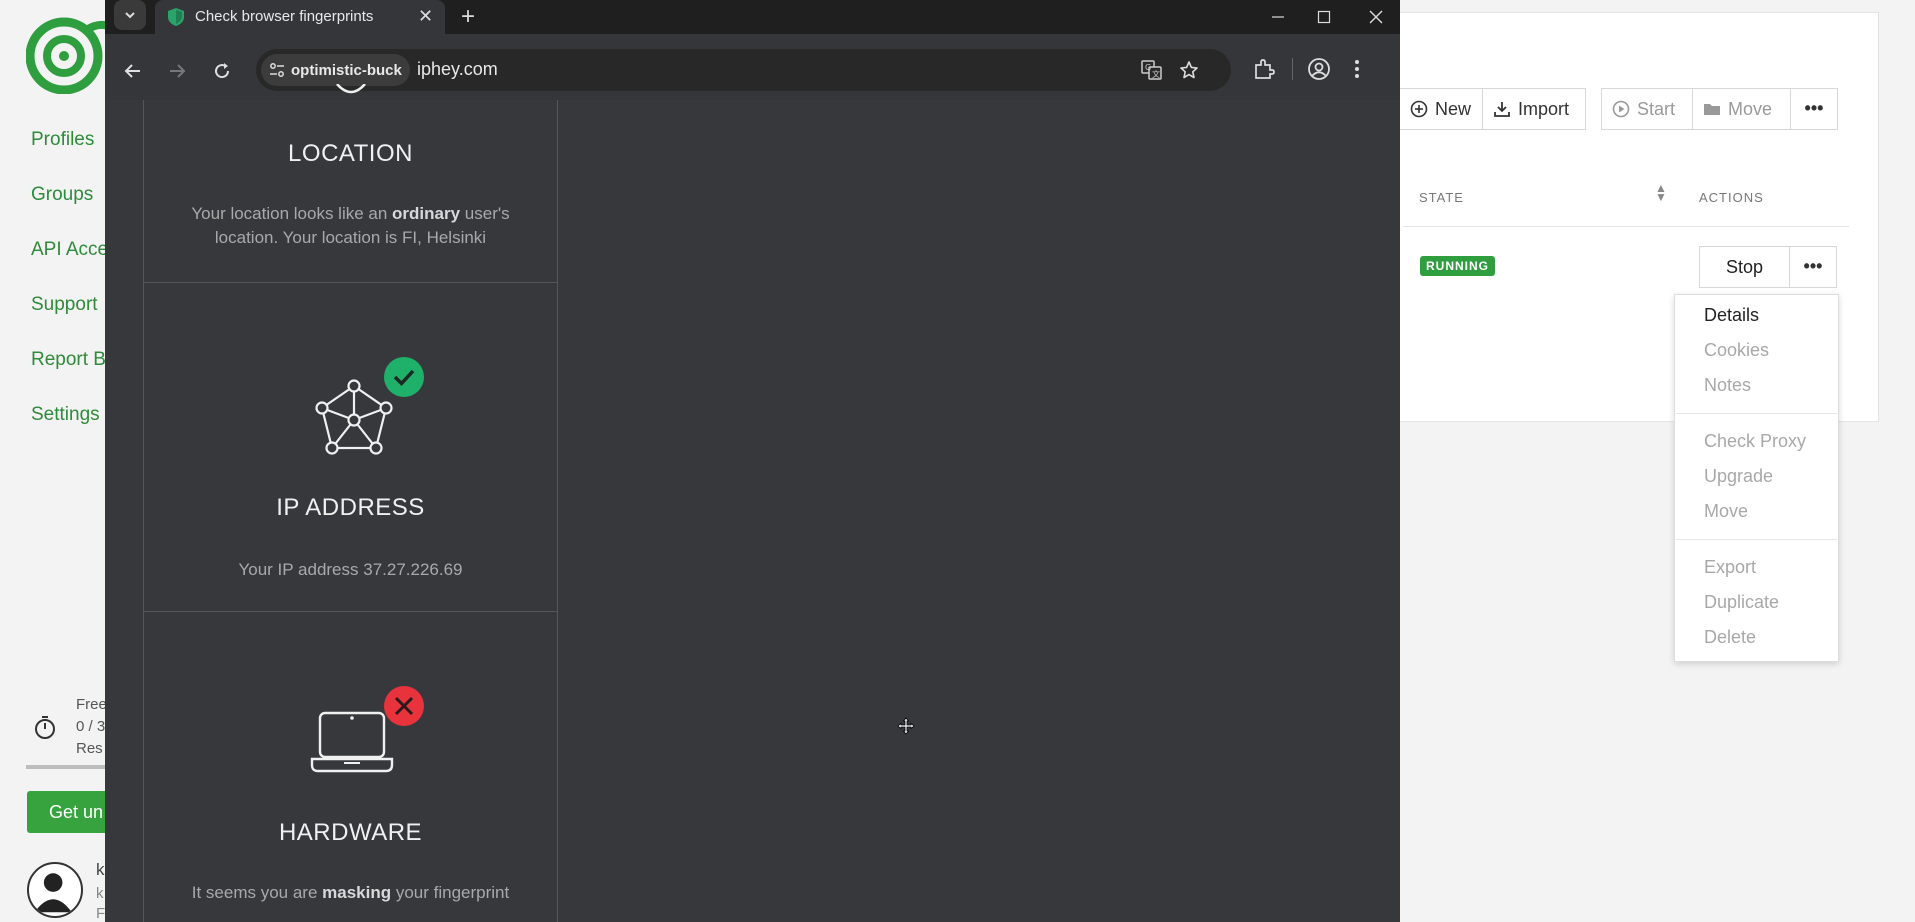 The height and width of the screenshot is (922, 1915). I want to click on ip-address-title: IP ADDRESS, so click(350, 507).